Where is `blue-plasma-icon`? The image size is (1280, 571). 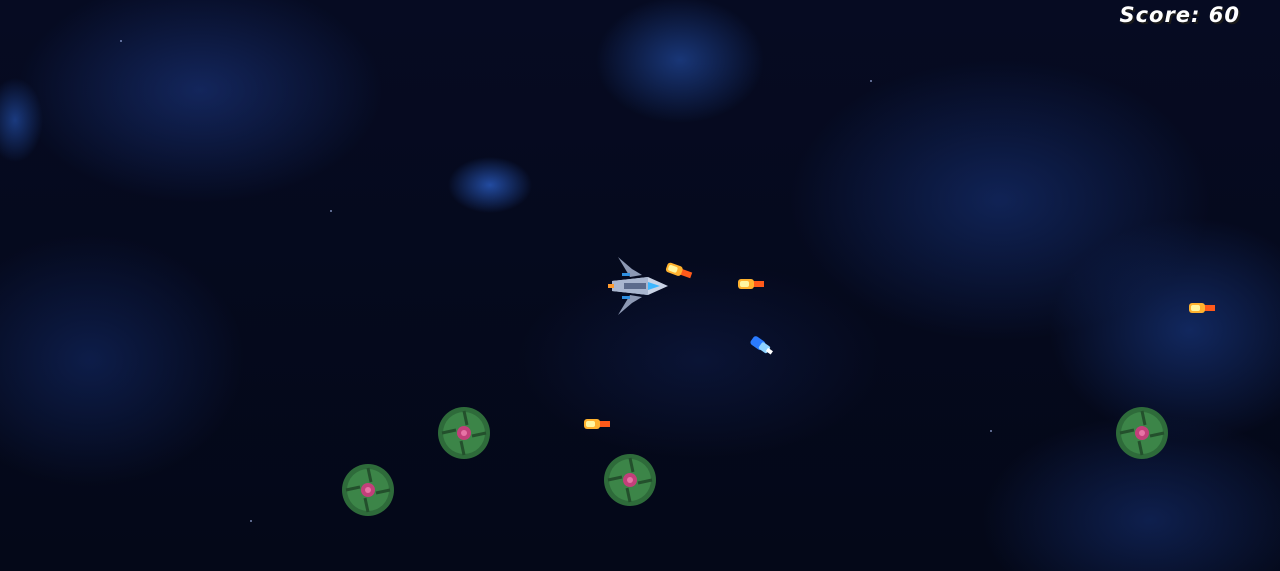 blue-plasma-icon is located at coordinates (761, 345).